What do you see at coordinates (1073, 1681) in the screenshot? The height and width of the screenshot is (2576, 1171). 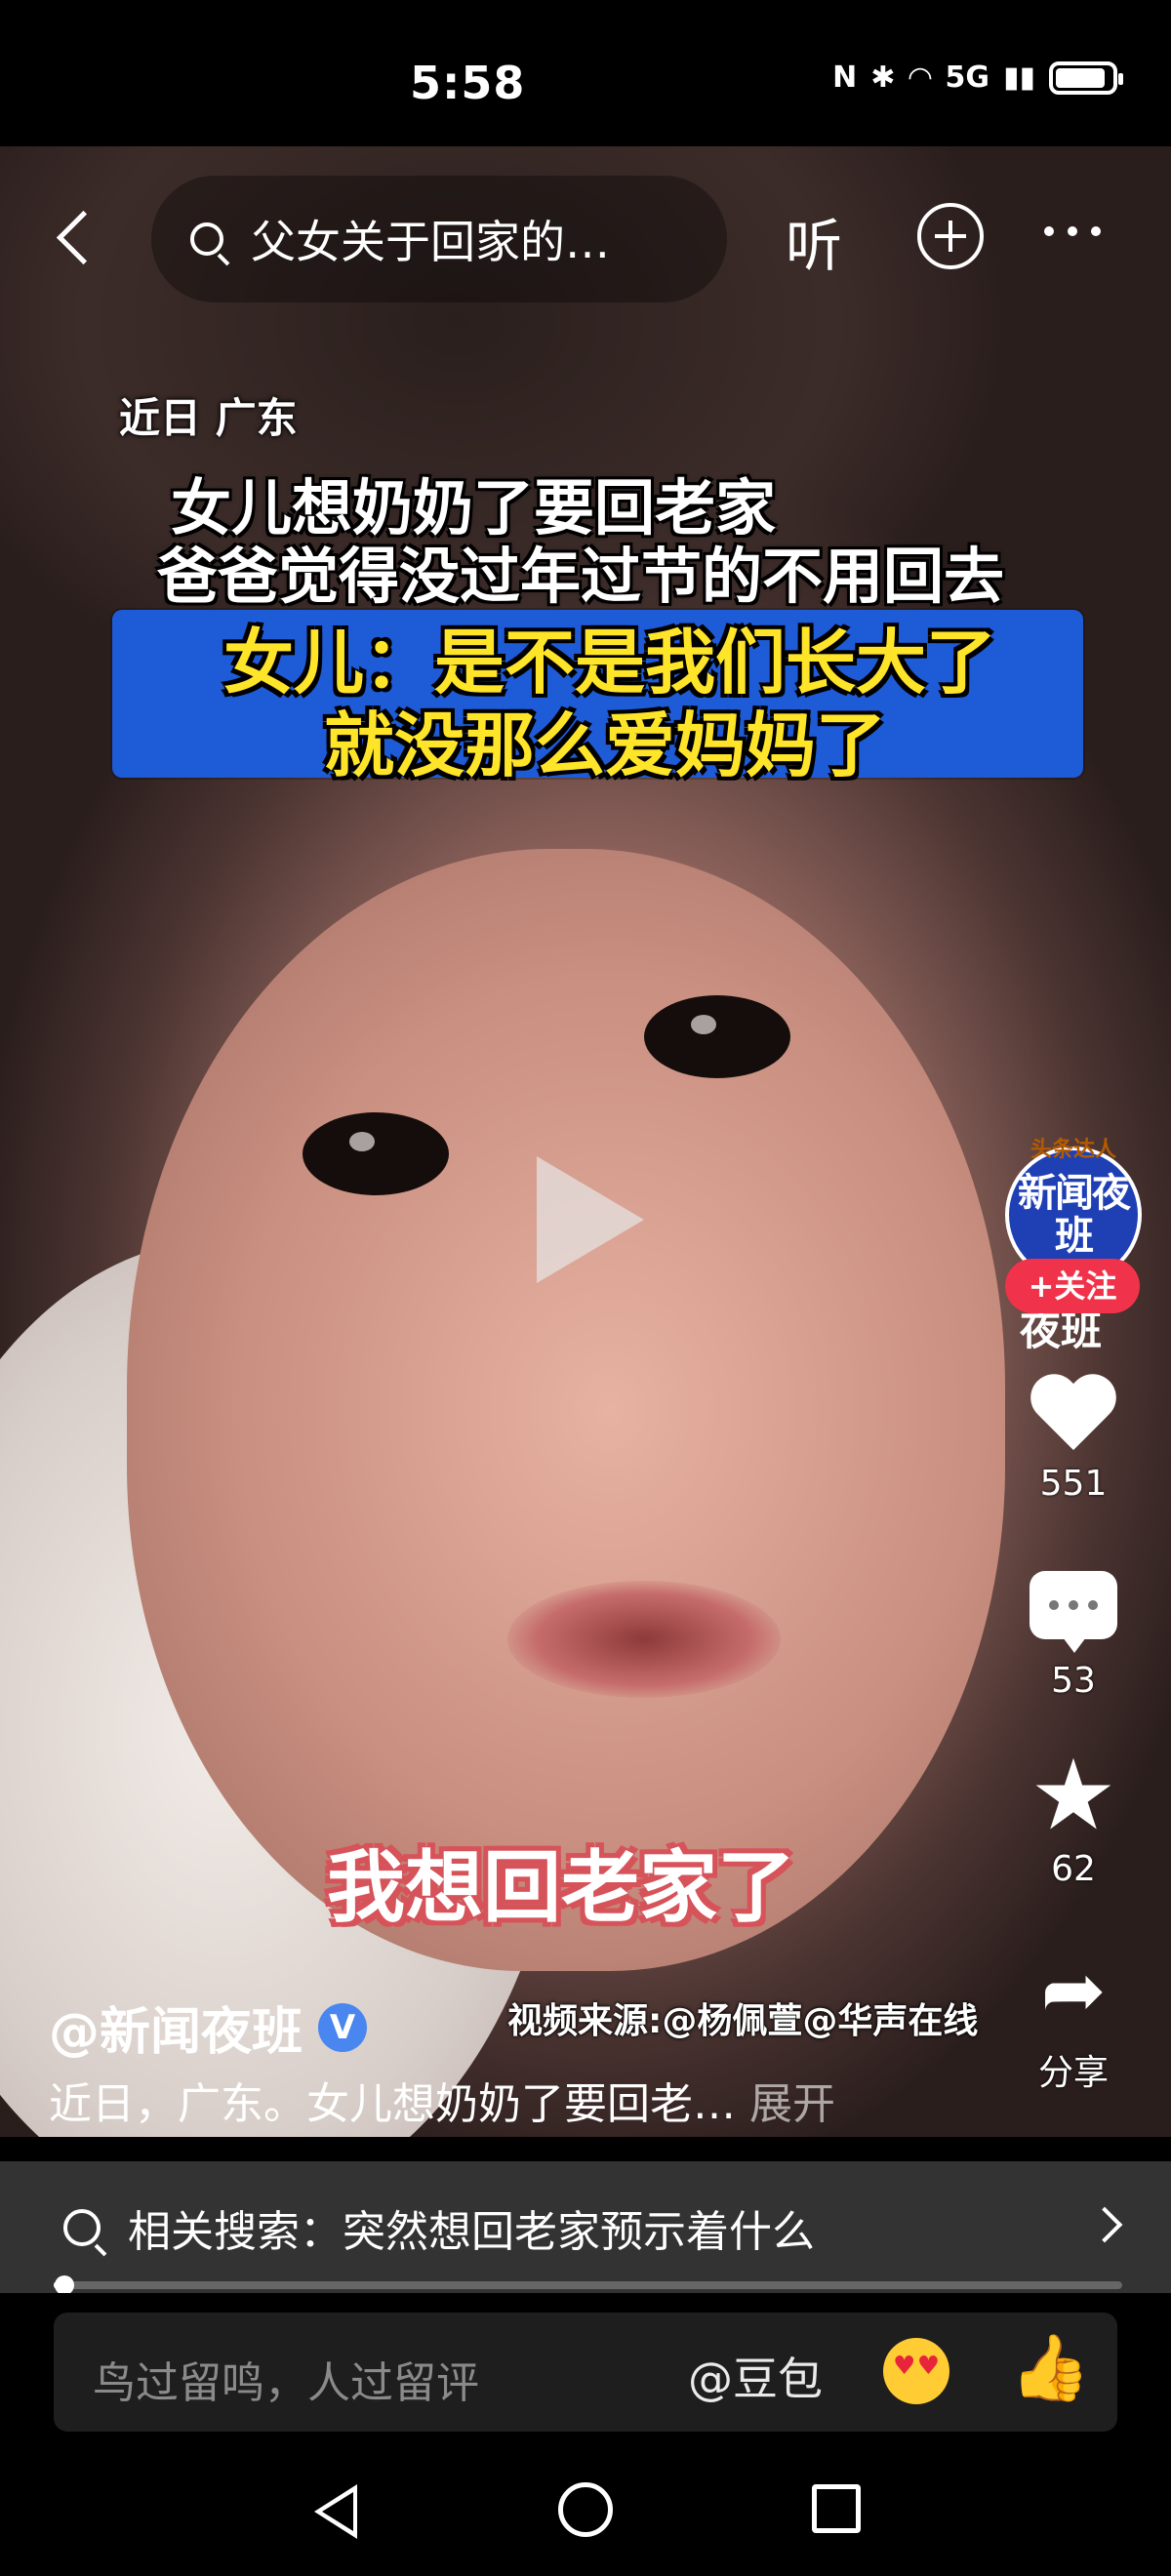 I see `comment-count: 53` at bounding box center [1073, 1681].